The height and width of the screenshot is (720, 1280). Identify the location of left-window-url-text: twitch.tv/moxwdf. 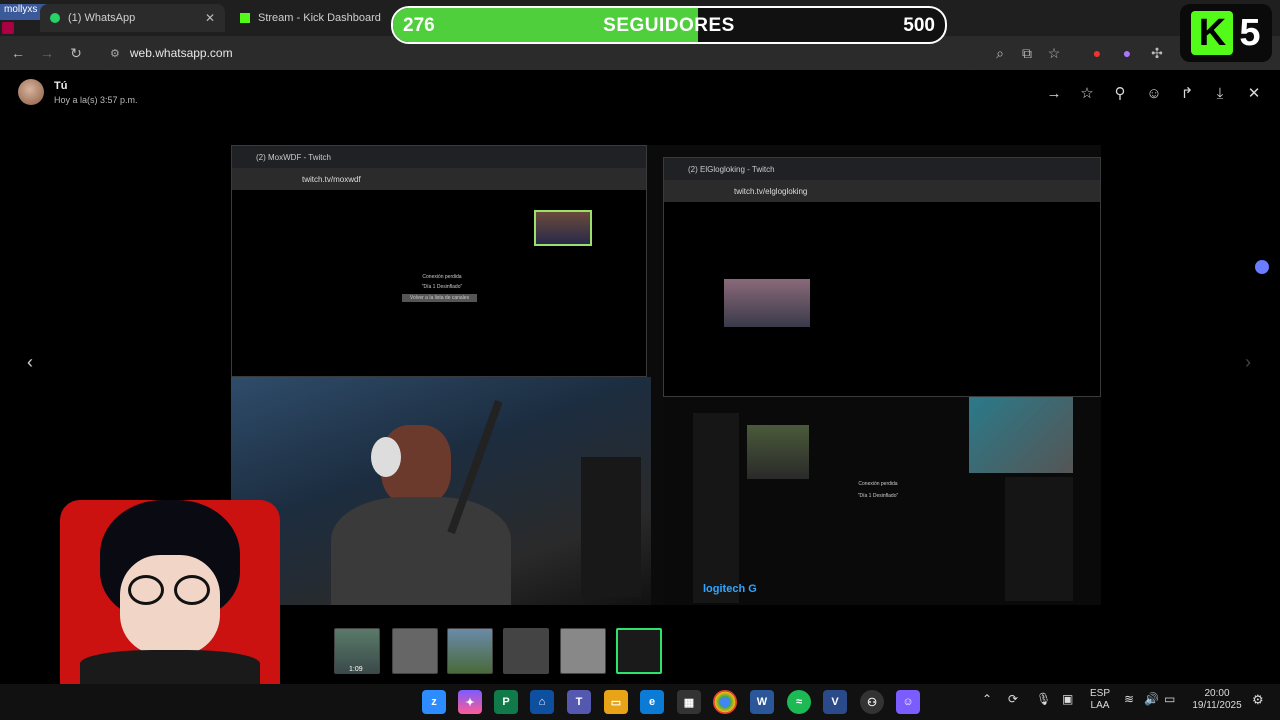
(331, 179).